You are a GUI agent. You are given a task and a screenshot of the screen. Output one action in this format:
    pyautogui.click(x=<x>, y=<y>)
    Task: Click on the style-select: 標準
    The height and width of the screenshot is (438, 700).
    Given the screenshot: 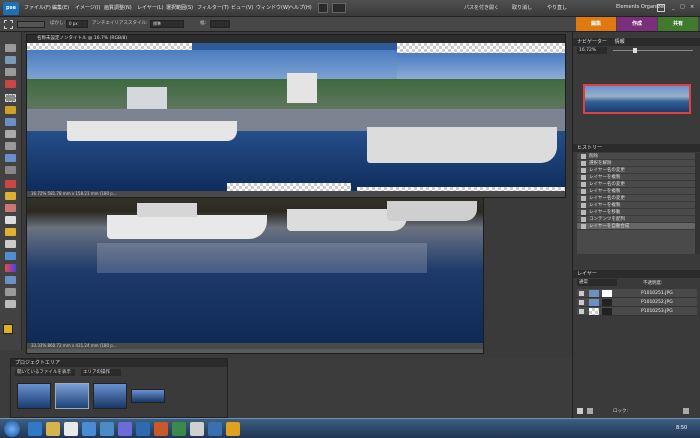 What is the action you would take?
    pyautogui.click(x=167, y=24)
    